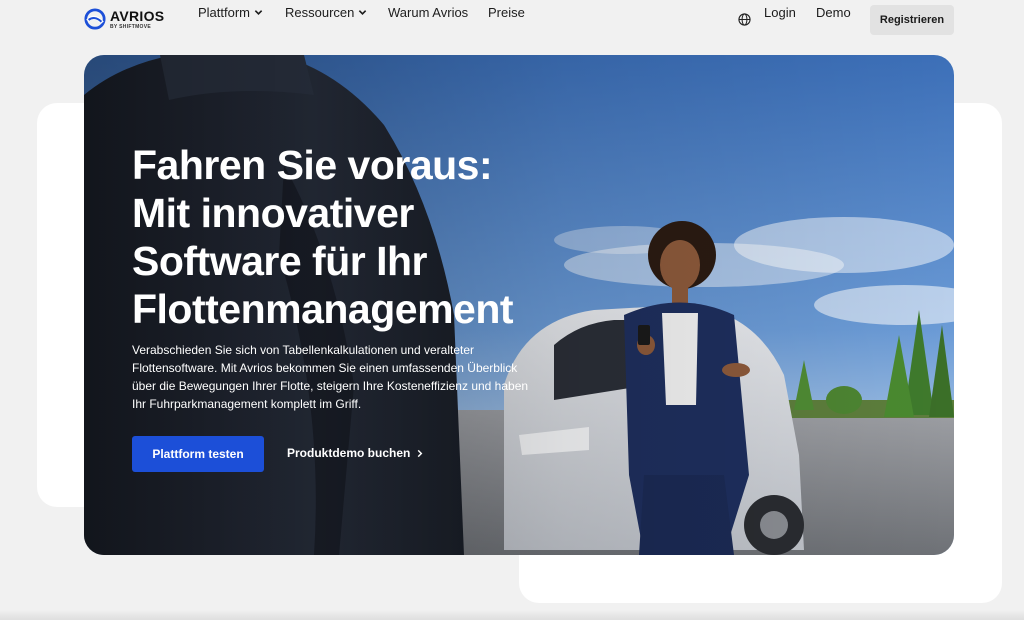 This screenshot has width=1024, height=620. Describe the element at coordinates (349, 453) in the screenshot. I see `book-demo-label: Produktdemo buchen` at that location.